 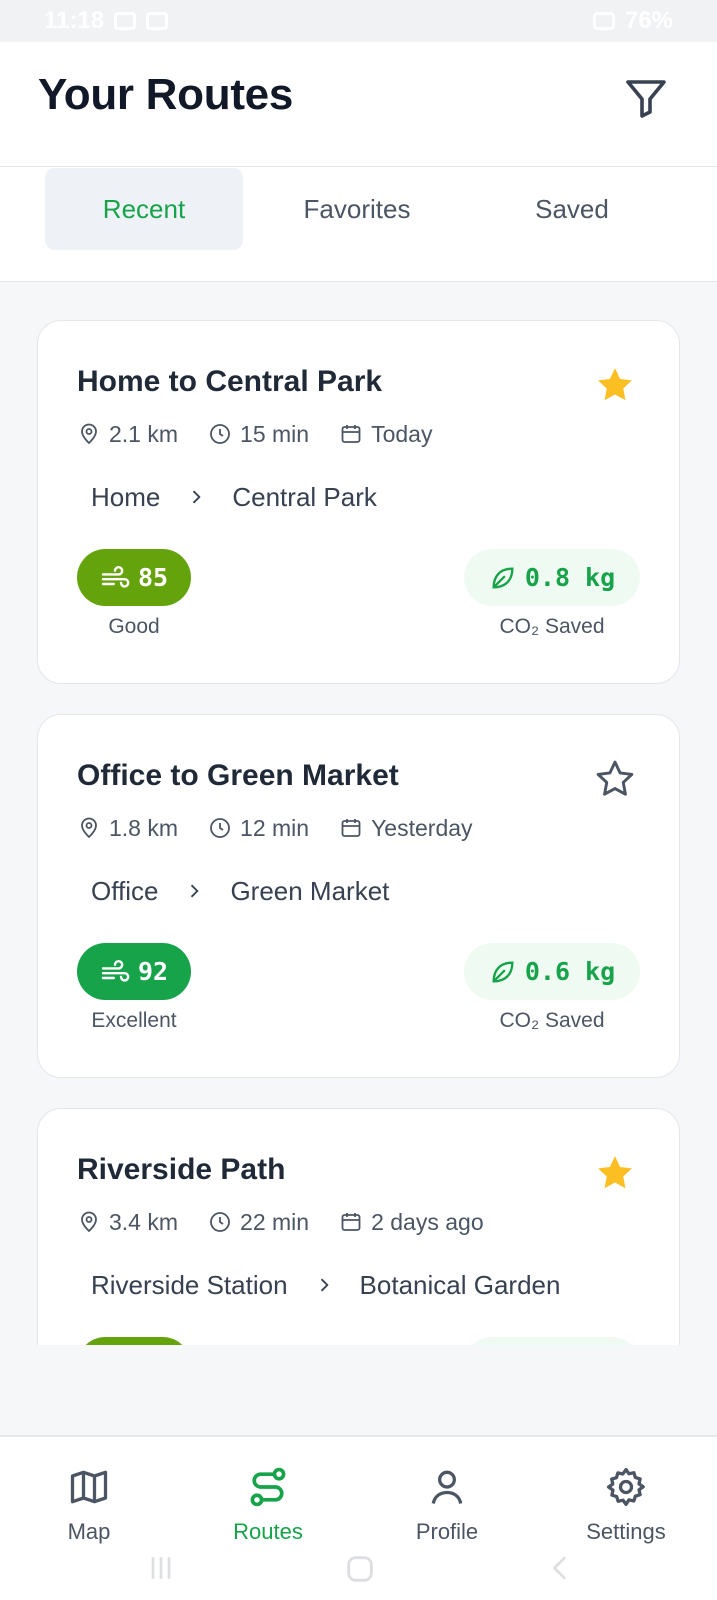 I want to click on route-origin: Office, so click(x=125, y=890).